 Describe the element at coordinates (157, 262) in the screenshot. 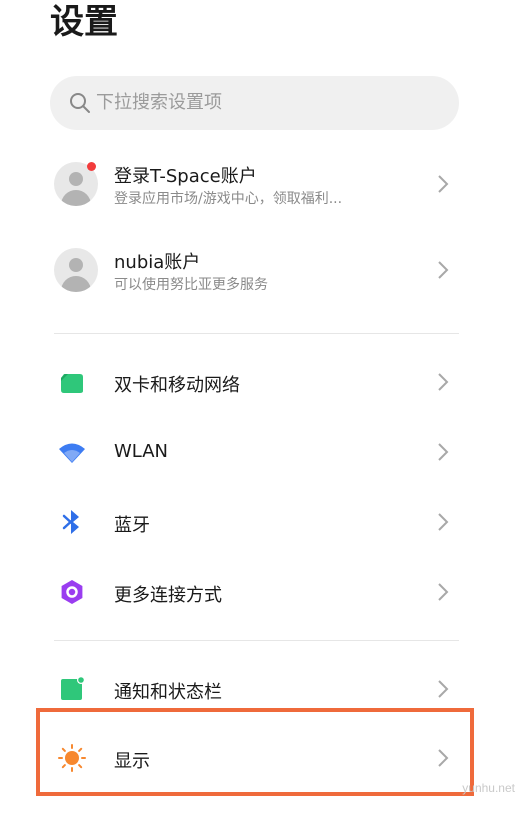

I see `account-title: nubia账户` at that location.